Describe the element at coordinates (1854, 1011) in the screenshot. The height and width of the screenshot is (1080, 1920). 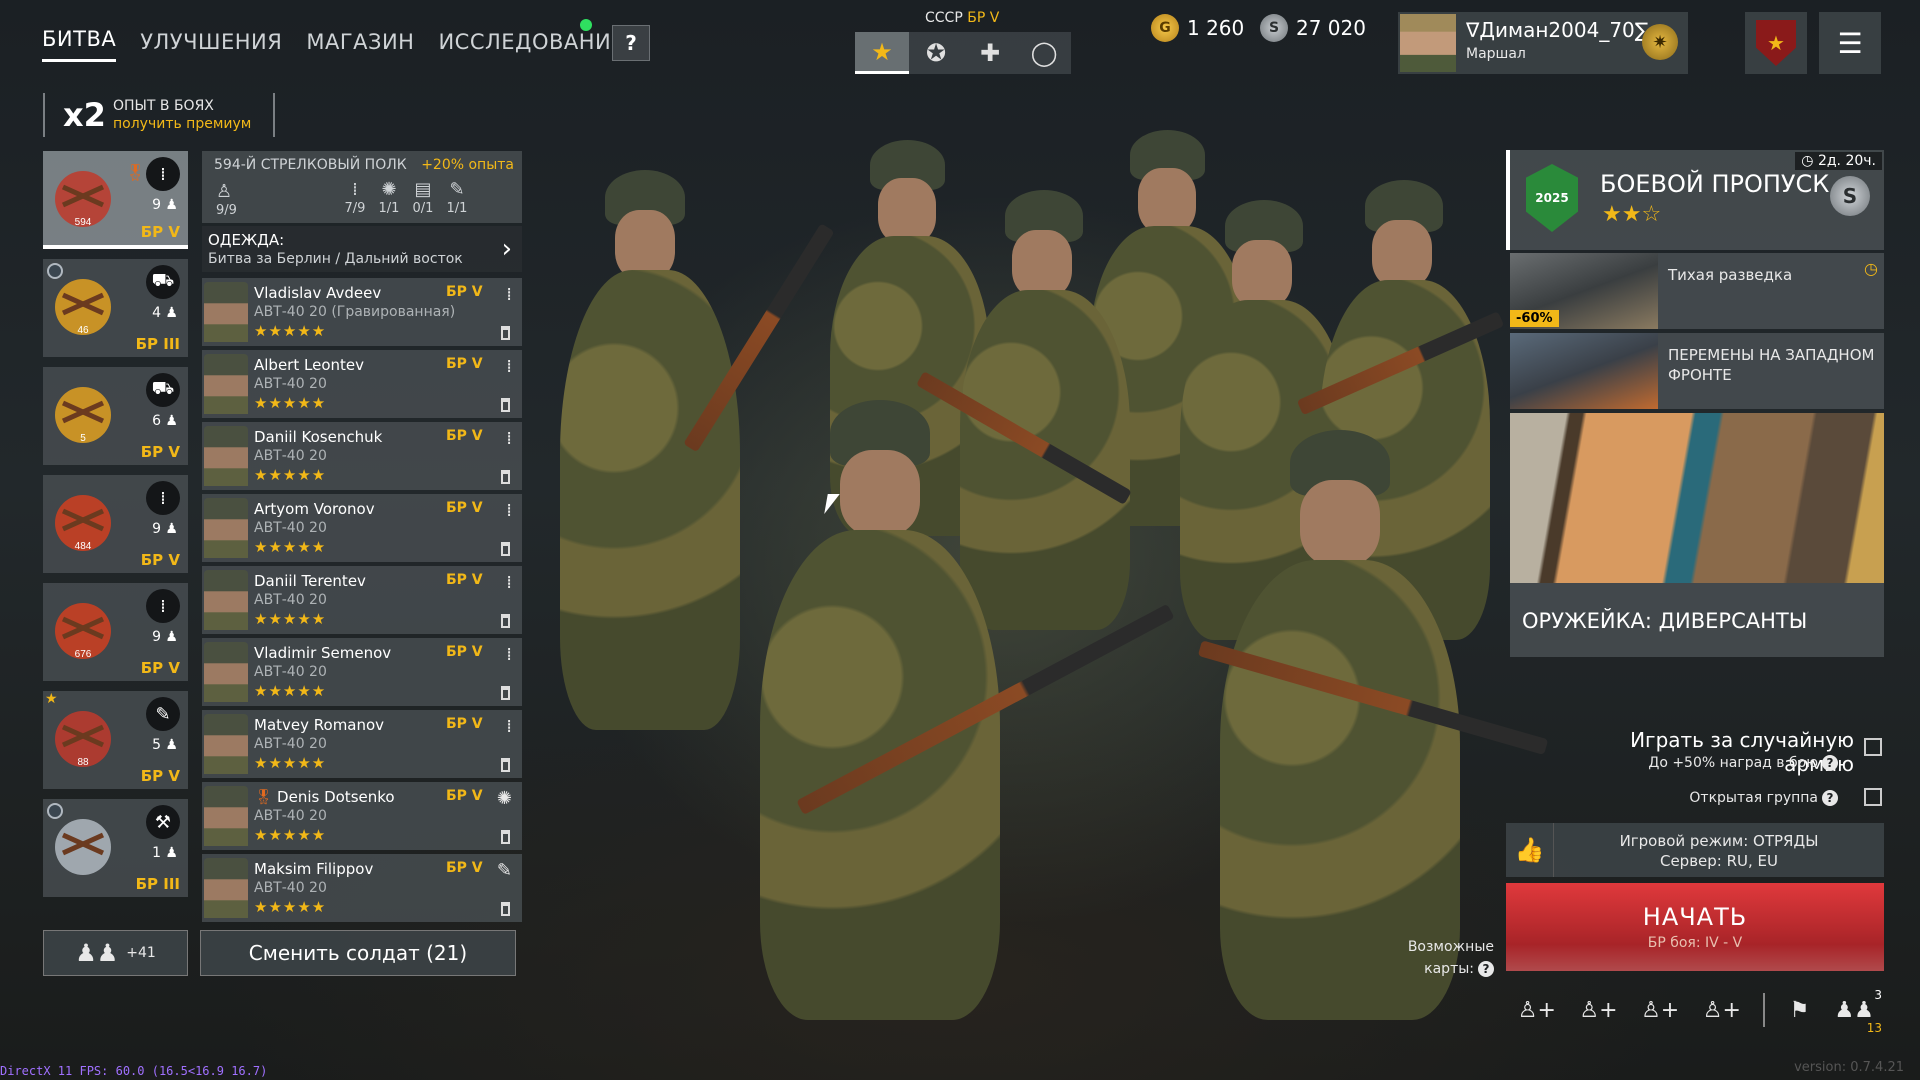
I see `friends-button: ♟♟ 3 13` at that location.